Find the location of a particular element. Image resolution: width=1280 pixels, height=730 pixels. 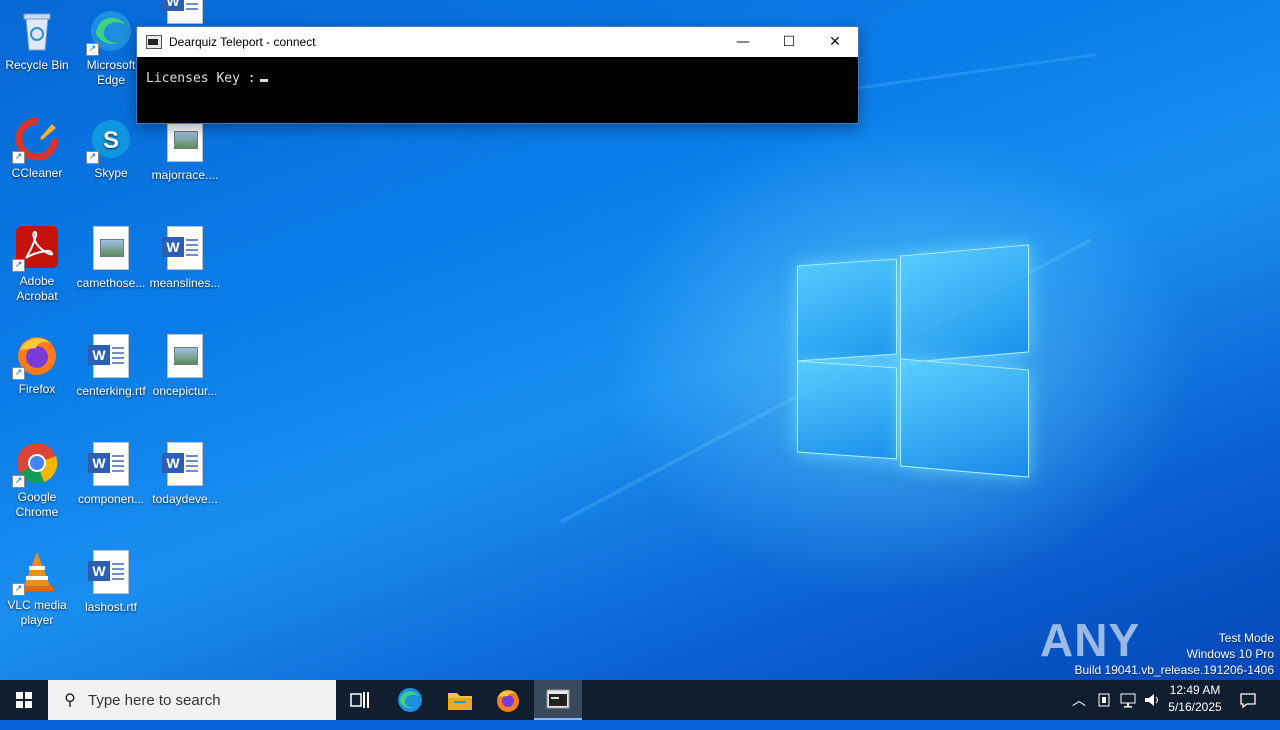

watermark-line-2: Windows 10 Pro is located at coordinates (1230, 654).